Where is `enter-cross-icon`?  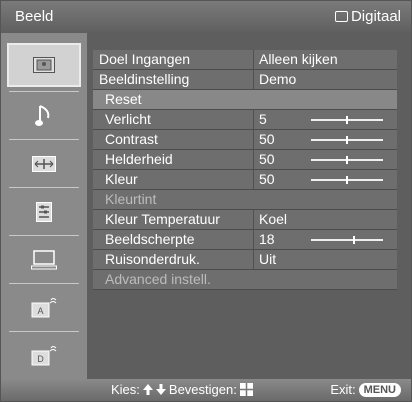
enter-cross-icon is located at coordinates (246, 389).